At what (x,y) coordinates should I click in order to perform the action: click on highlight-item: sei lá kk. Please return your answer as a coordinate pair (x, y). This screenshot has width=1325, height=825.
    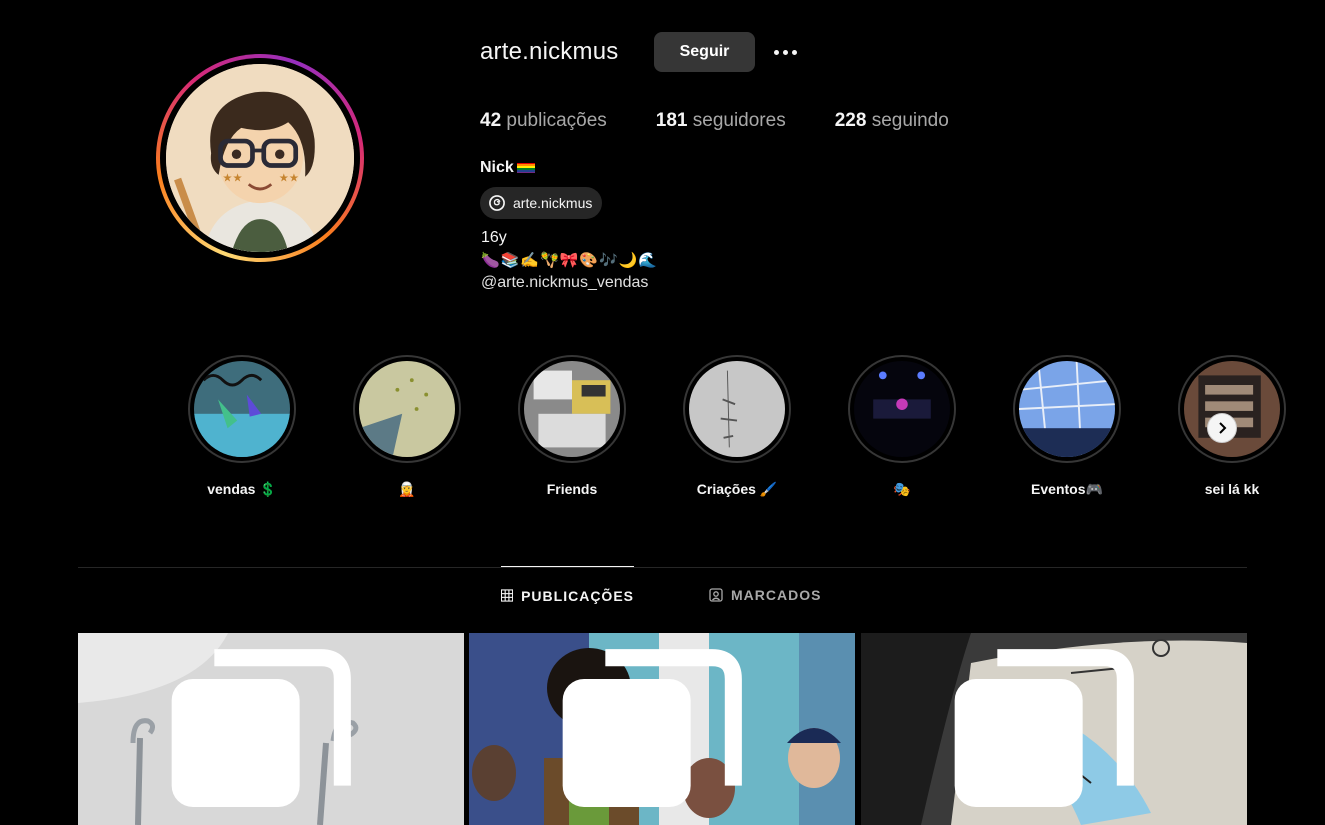
    Looking at the image, I should click on (1251, 426).